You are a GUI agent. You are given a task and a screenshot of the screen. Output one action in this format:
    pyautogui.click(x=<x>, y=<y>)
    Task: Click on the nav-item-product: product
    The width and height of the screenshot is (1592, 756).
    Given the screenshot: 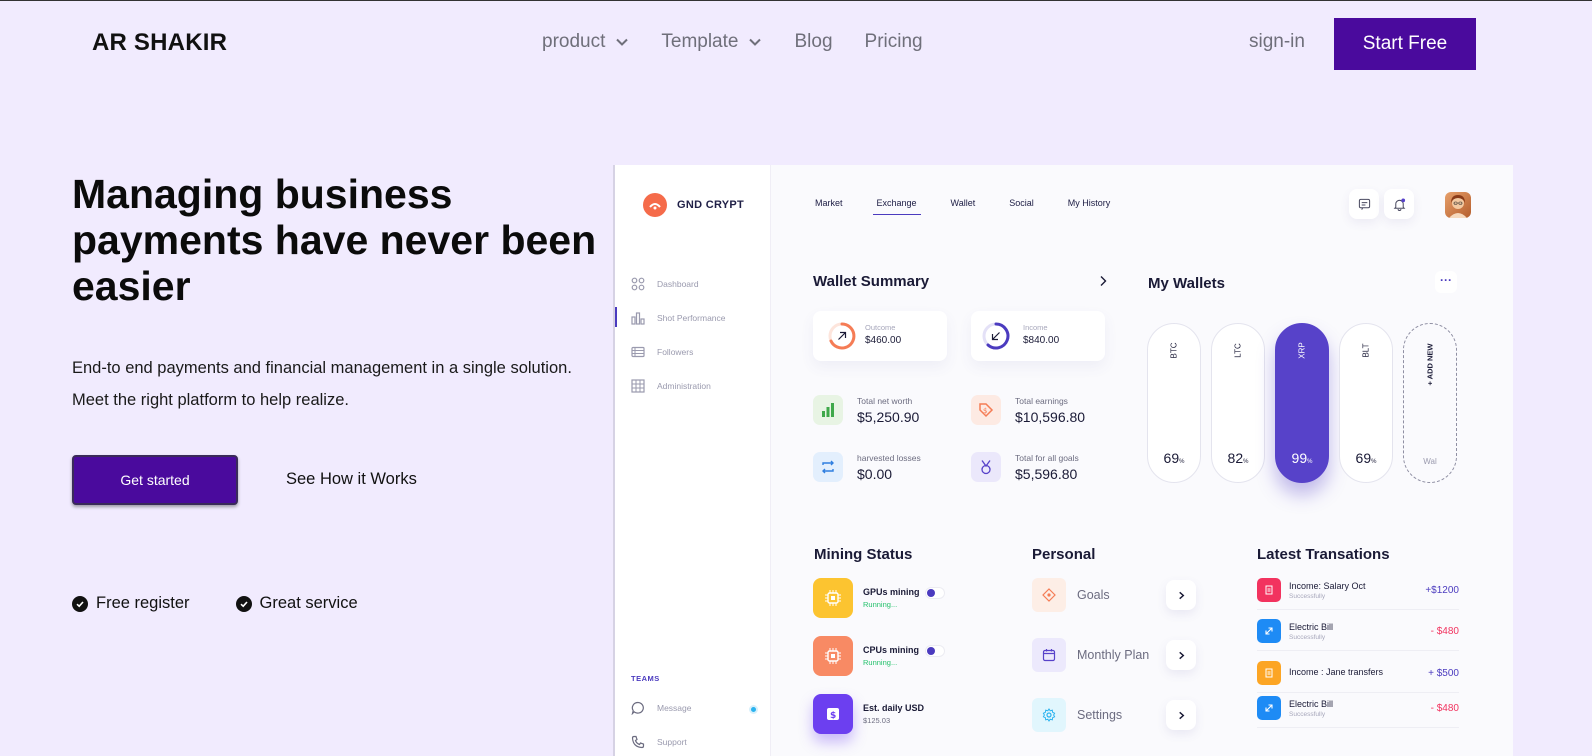 What is the action you would take?
    pyautogui.click(x=585, y=42)
    